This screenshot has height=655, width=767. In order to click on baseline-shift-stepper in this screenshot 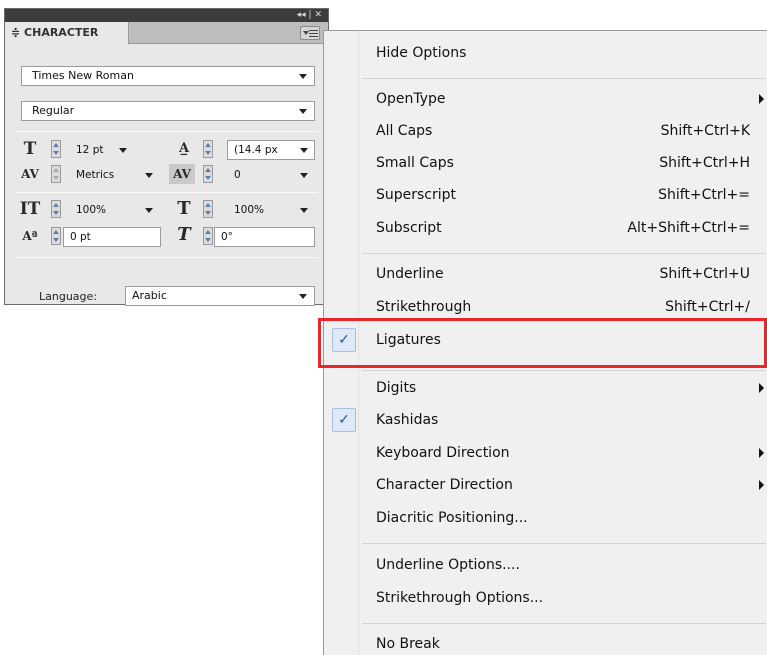, I will do `click(56, 236)`.